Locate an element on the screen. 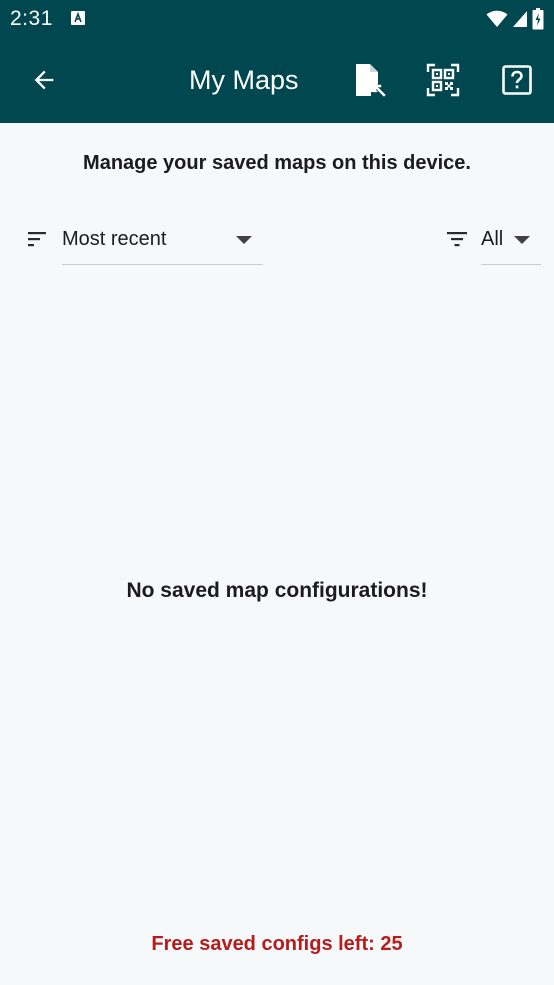  filter-dropdown: All is located at coordinates (511, 243).